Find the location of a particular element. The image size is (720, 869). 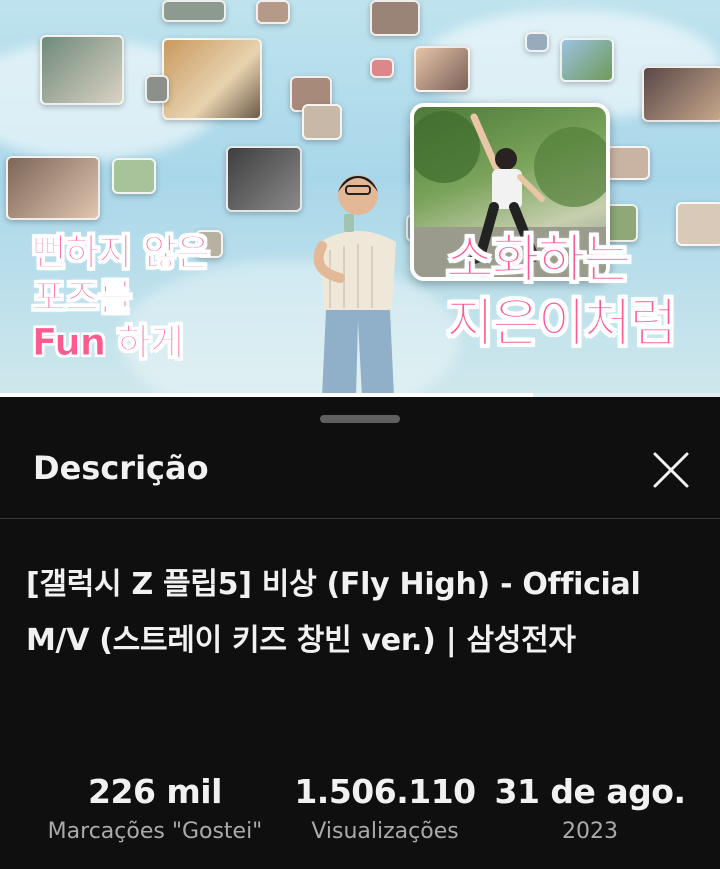

caption-right-line: 지은이처럼 is located at coordinates (561, 324).